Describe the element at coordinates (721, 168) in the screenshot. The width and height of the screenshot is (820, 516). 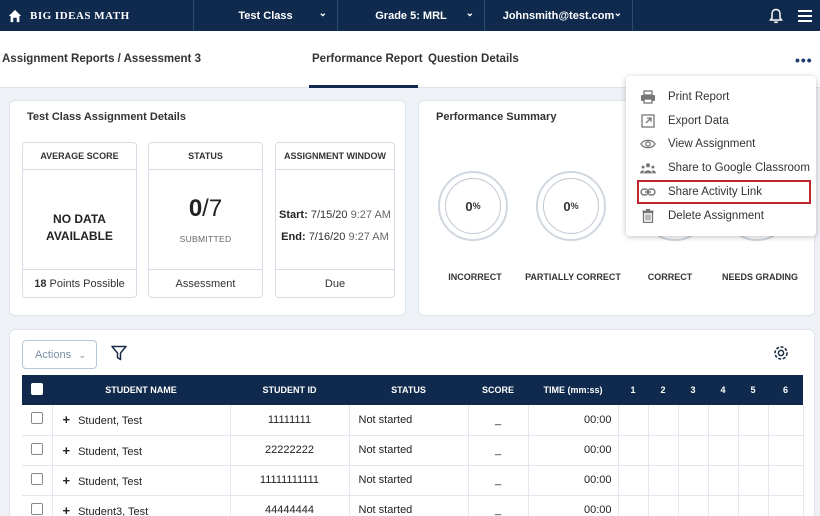
I see `menu-item-share-google-classroom: Share to Google Classroom` at that location.